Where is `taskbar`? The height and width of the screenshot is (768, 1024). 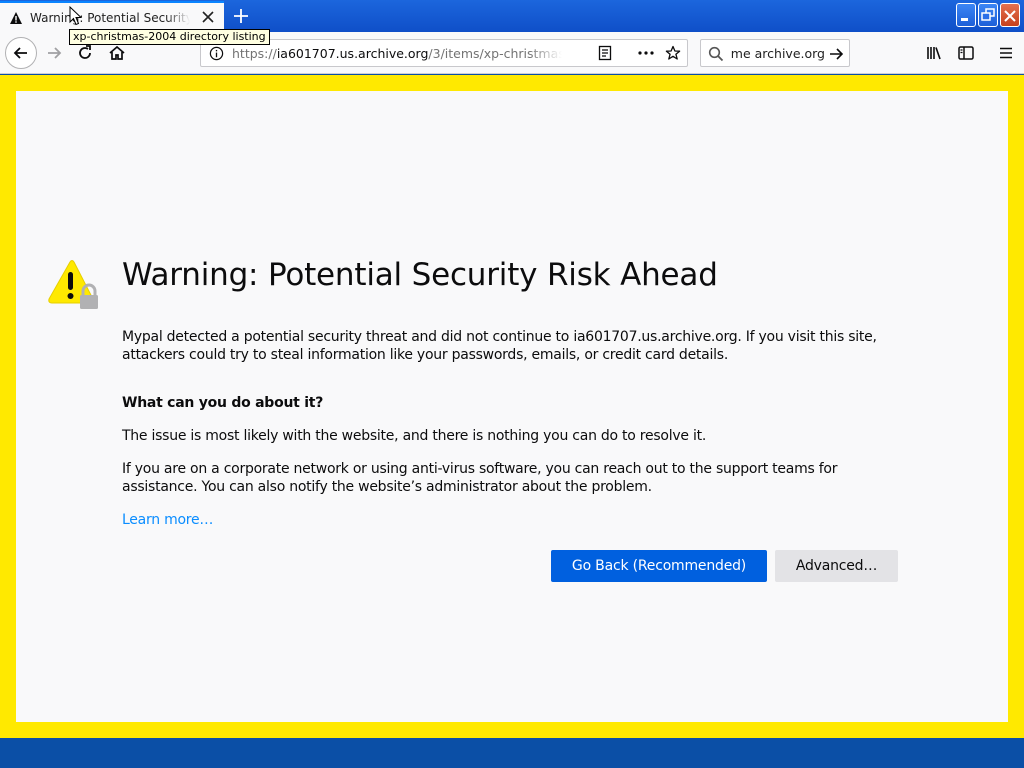
taskbar is located at coordinates (512, 753).